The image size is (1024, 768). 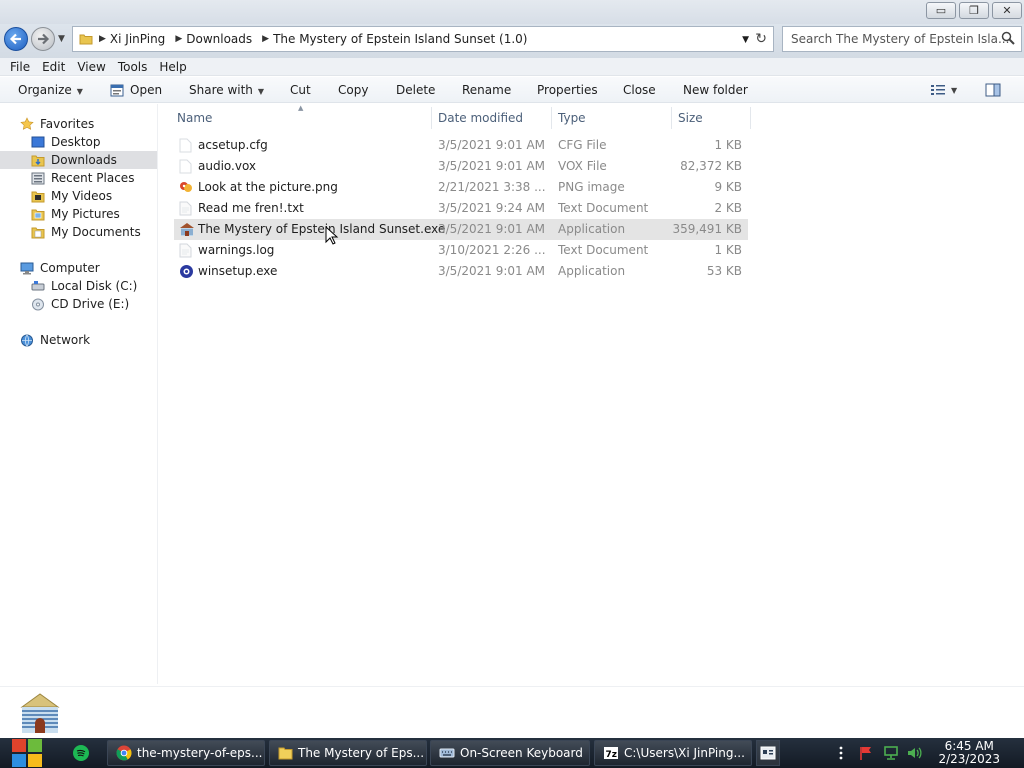 What do you see at coordinates (592, 229) in the screenshot?
I see `file-type: Application` at bounding box center [592, 229].